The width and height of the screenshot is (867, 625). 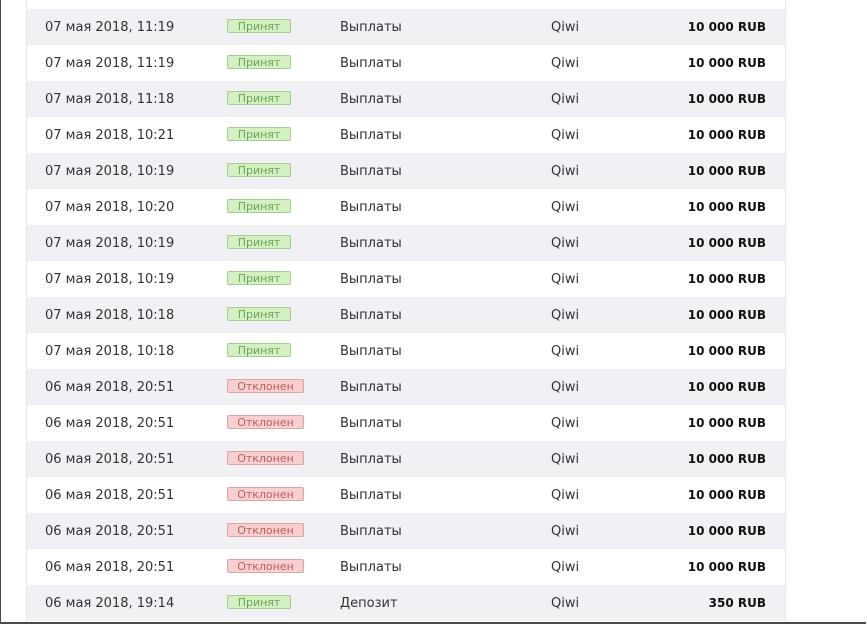 What do you see at coordinates (406, 4) in the screenshot?
I see `table-top-edge` at bounding box center [406, 4].